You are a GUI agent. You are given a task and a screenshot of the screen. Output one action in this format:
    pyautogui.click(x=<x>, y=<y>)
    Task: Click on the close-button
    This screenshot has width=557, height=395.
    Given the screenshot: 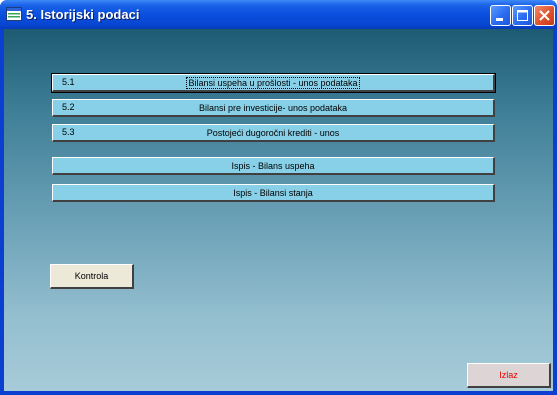 What is the action you would take?
    pyautogui.click(x=544, y=15)
    